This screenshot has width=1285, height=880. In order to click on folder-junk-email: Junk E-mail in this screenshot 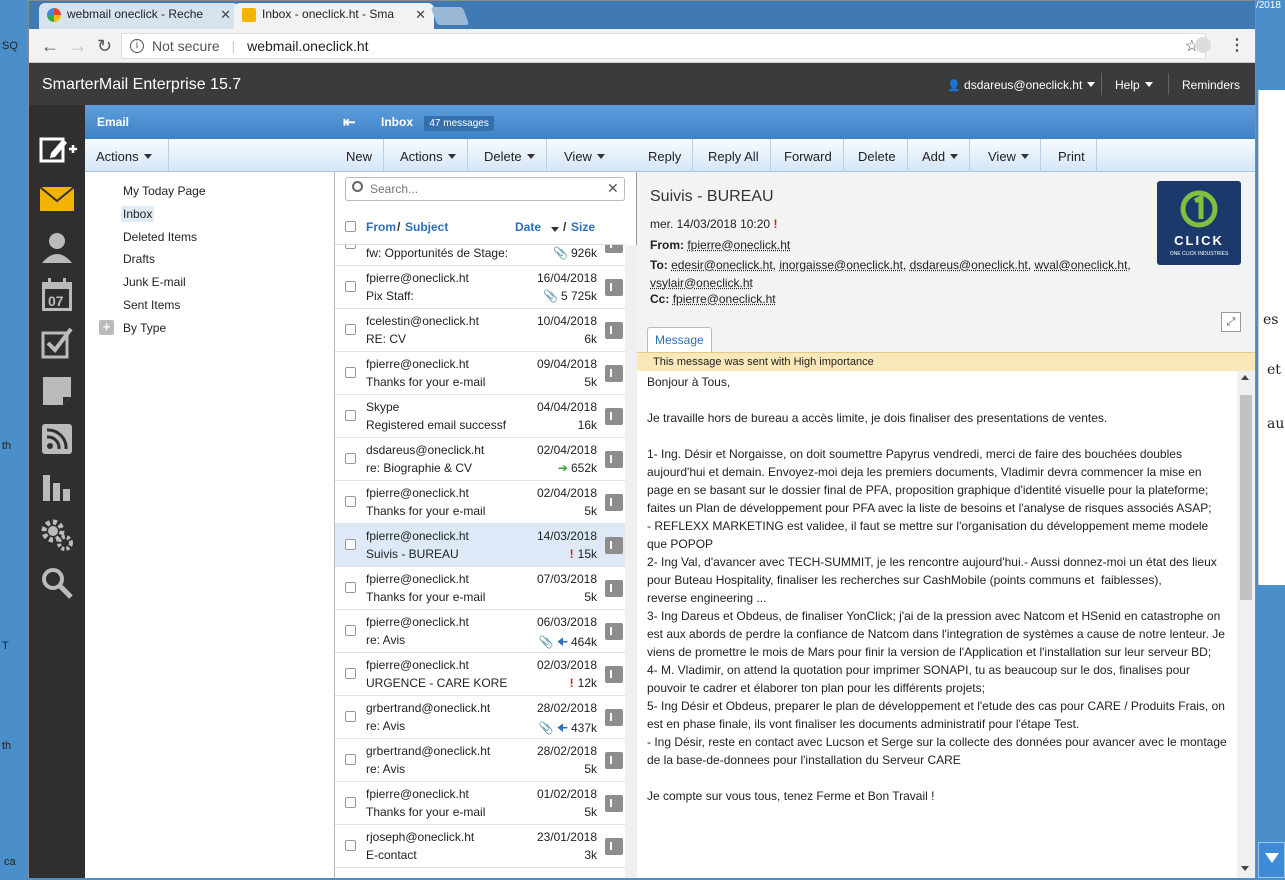, I will do `click(154, 282)`.